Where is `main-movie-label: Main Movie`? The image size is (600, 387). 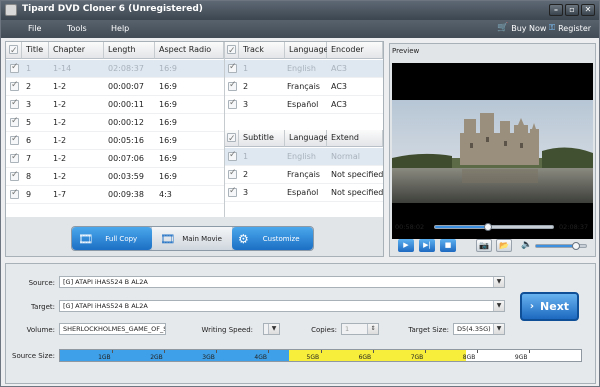
main-movie-label: Main Movie is located at coordinates (202, 238).